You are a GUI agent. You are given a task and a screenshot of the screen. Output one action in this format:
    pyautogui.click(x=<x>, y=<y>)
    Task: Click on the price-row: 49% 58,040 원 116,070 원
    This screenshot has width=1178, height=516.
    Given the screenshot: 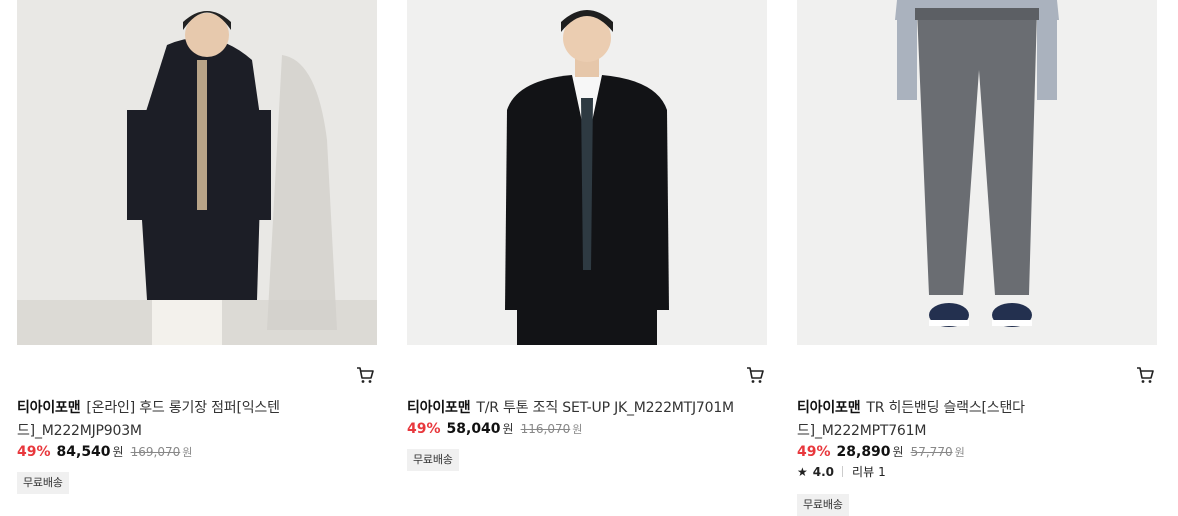 What is the action you would take?
    pyautogui.click(x=494, y=428)
    